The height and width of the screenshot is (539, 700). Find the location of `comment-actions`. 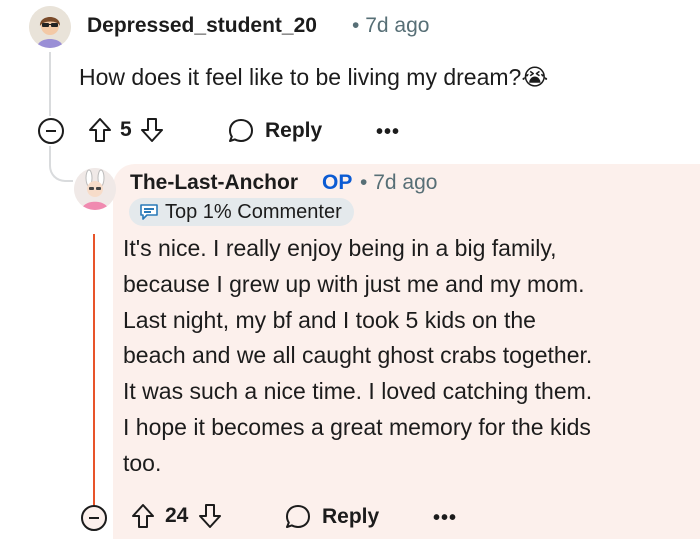

comment-actions is located at coordinates (51, 131).